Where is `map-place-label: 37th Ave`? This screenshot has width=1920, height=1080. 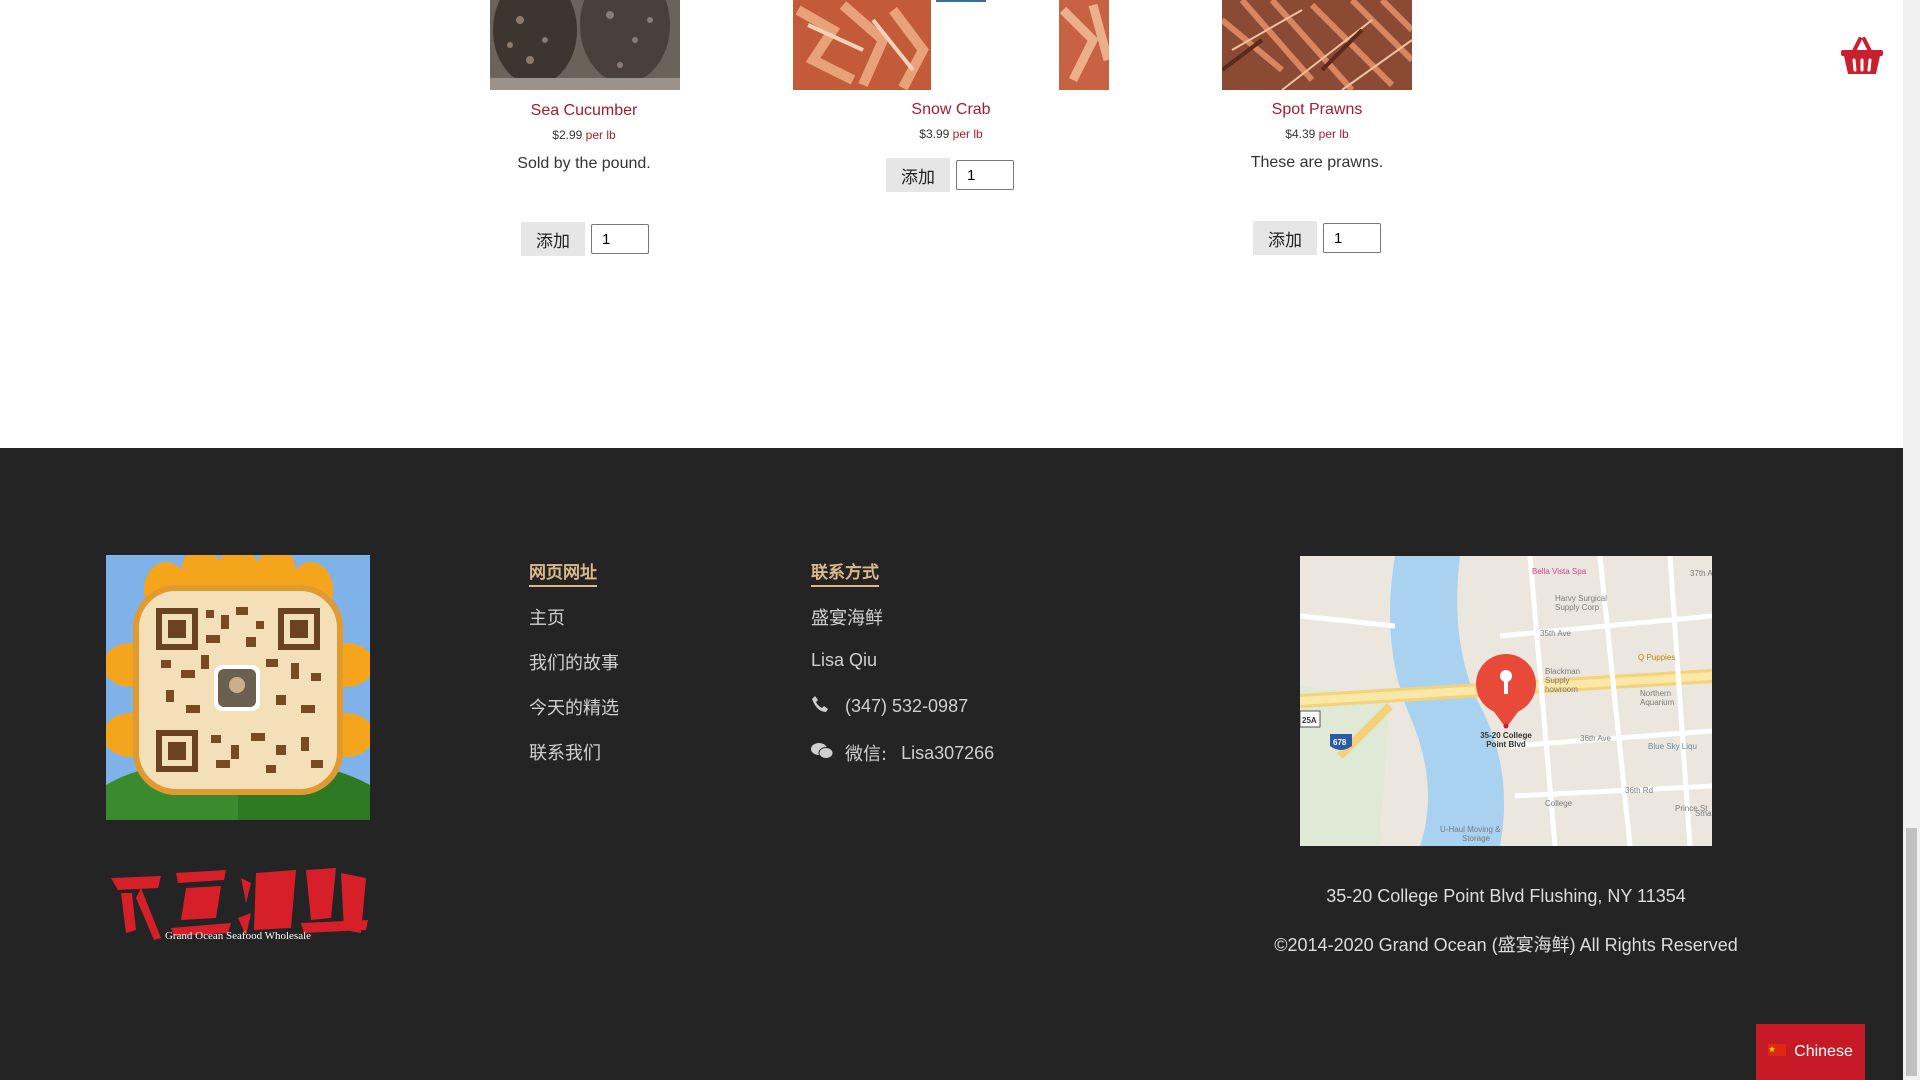 map-place-label: 37th Ave is located at coordinates (1701, 573).